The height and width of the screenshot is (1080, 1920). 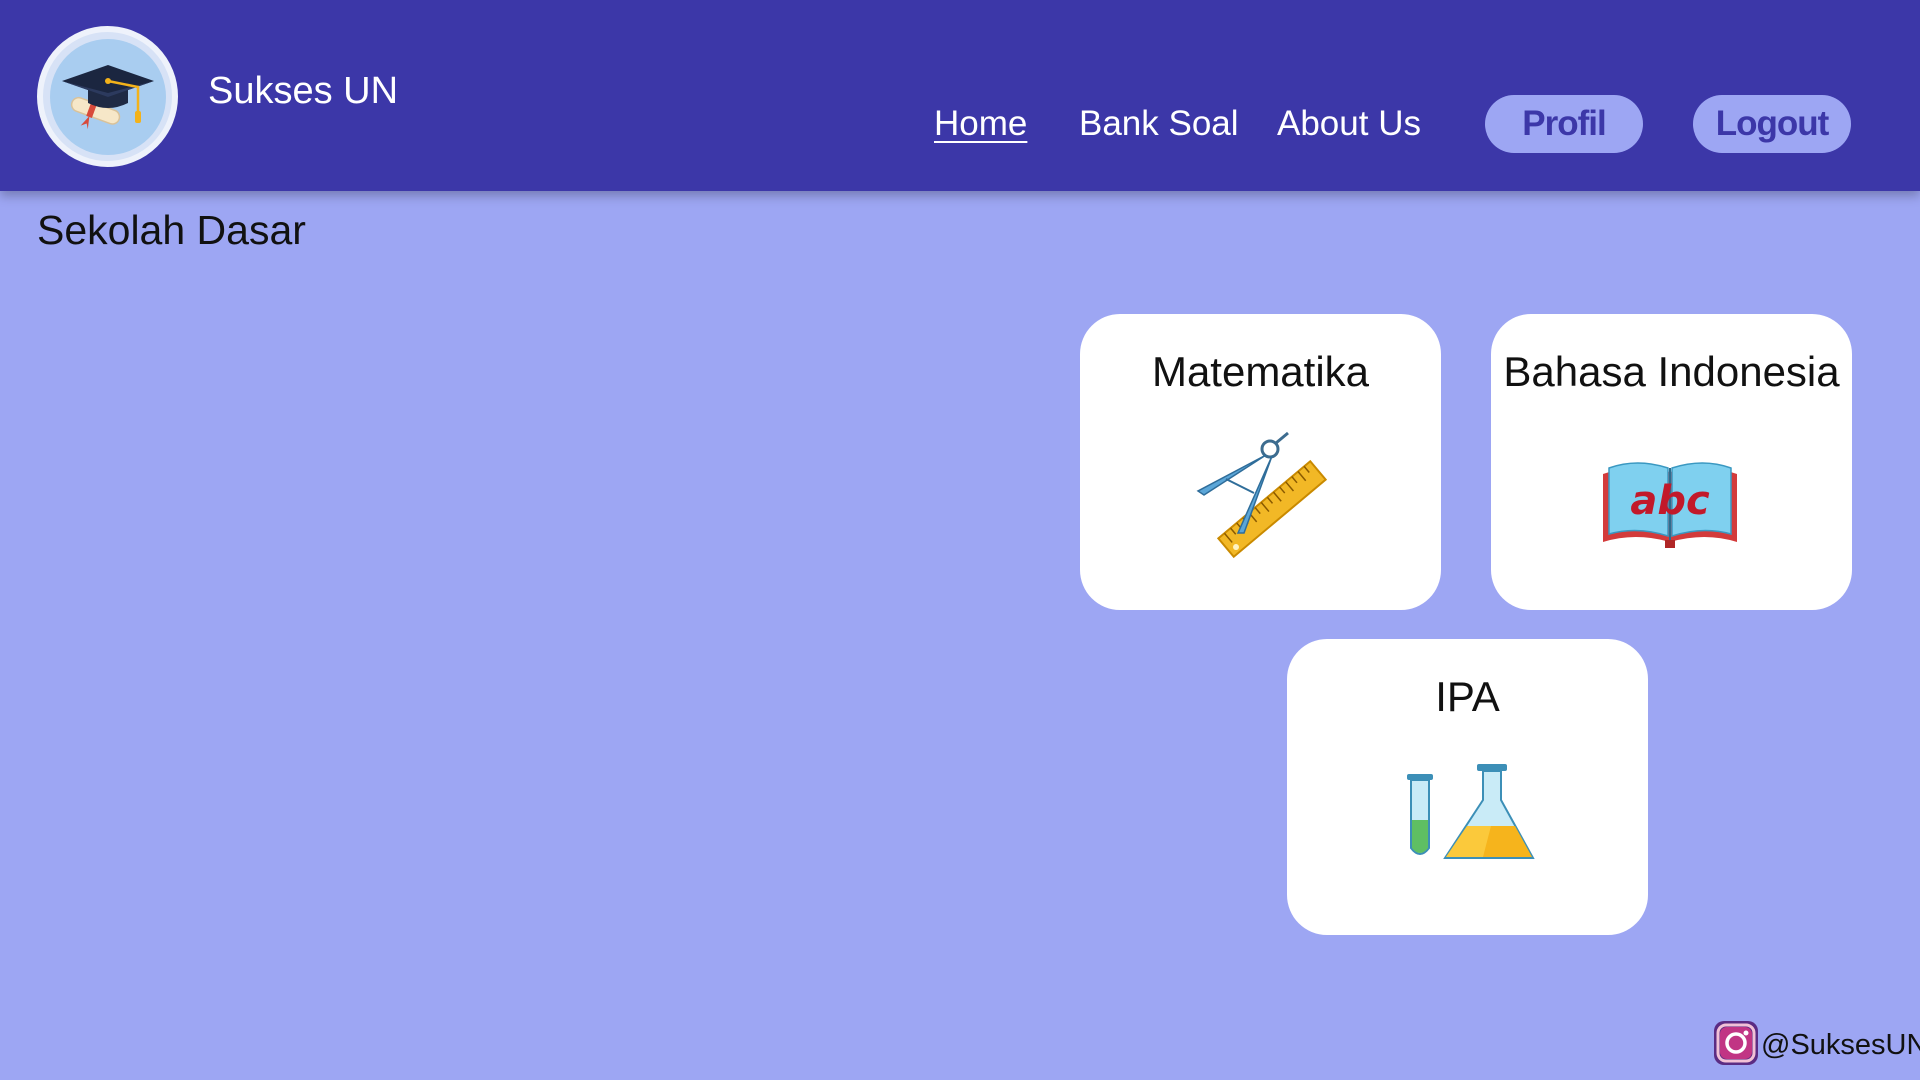 I want to click on subject-title: Matematika, so click(x=1260, y=371).